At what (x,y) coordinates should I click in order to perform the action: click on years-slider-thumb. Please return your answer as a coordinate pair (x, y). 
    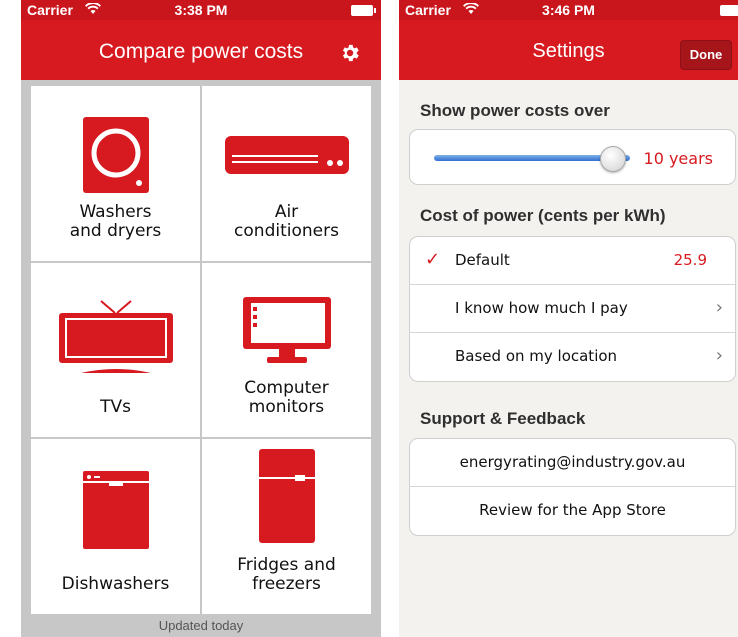
    Looking at the image, I should click on (613, 159).